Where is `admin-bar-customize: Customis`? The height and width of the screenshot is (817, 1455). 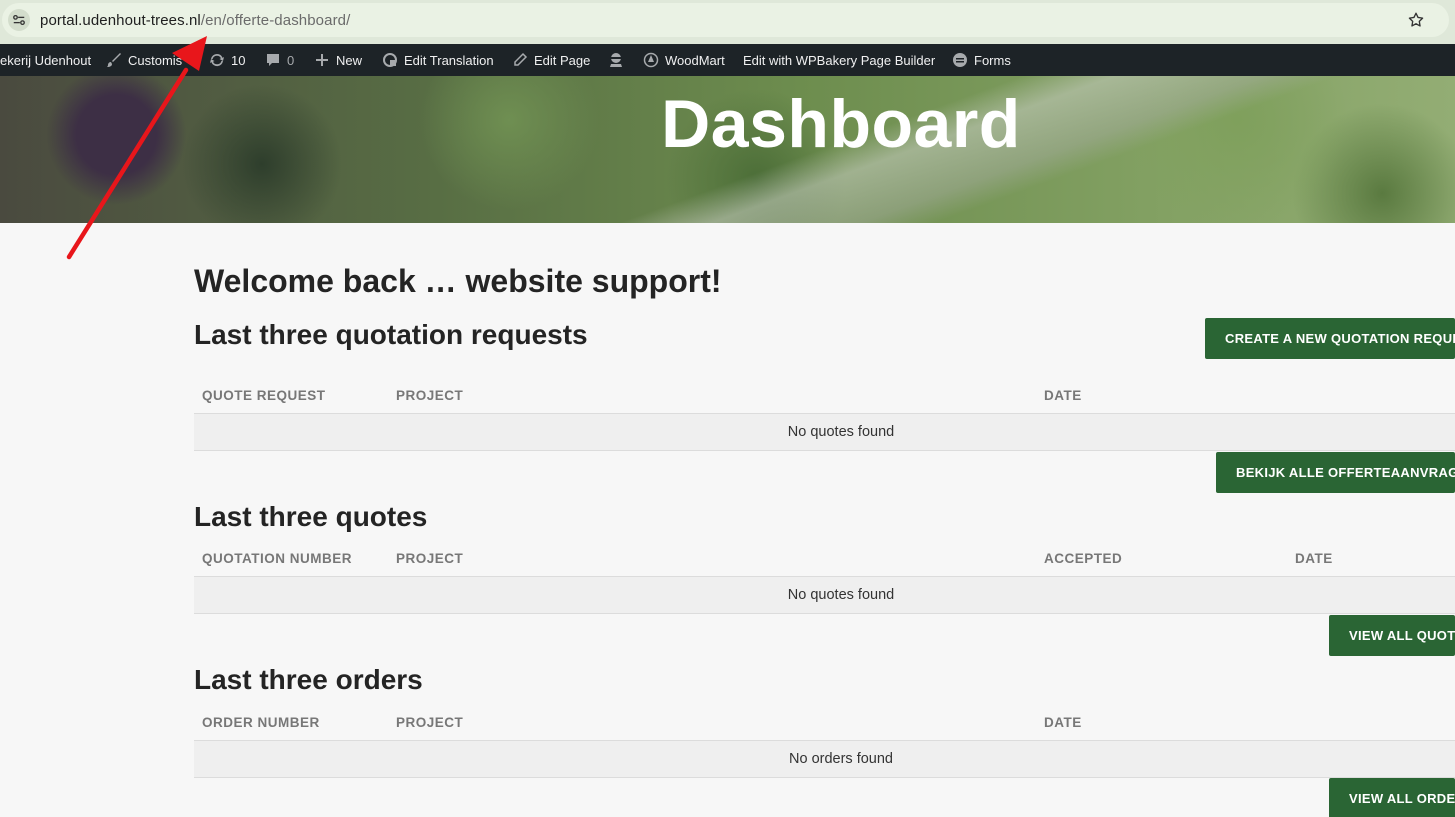 admin-bar-customize: Customis is located at coordinates (144, 60).